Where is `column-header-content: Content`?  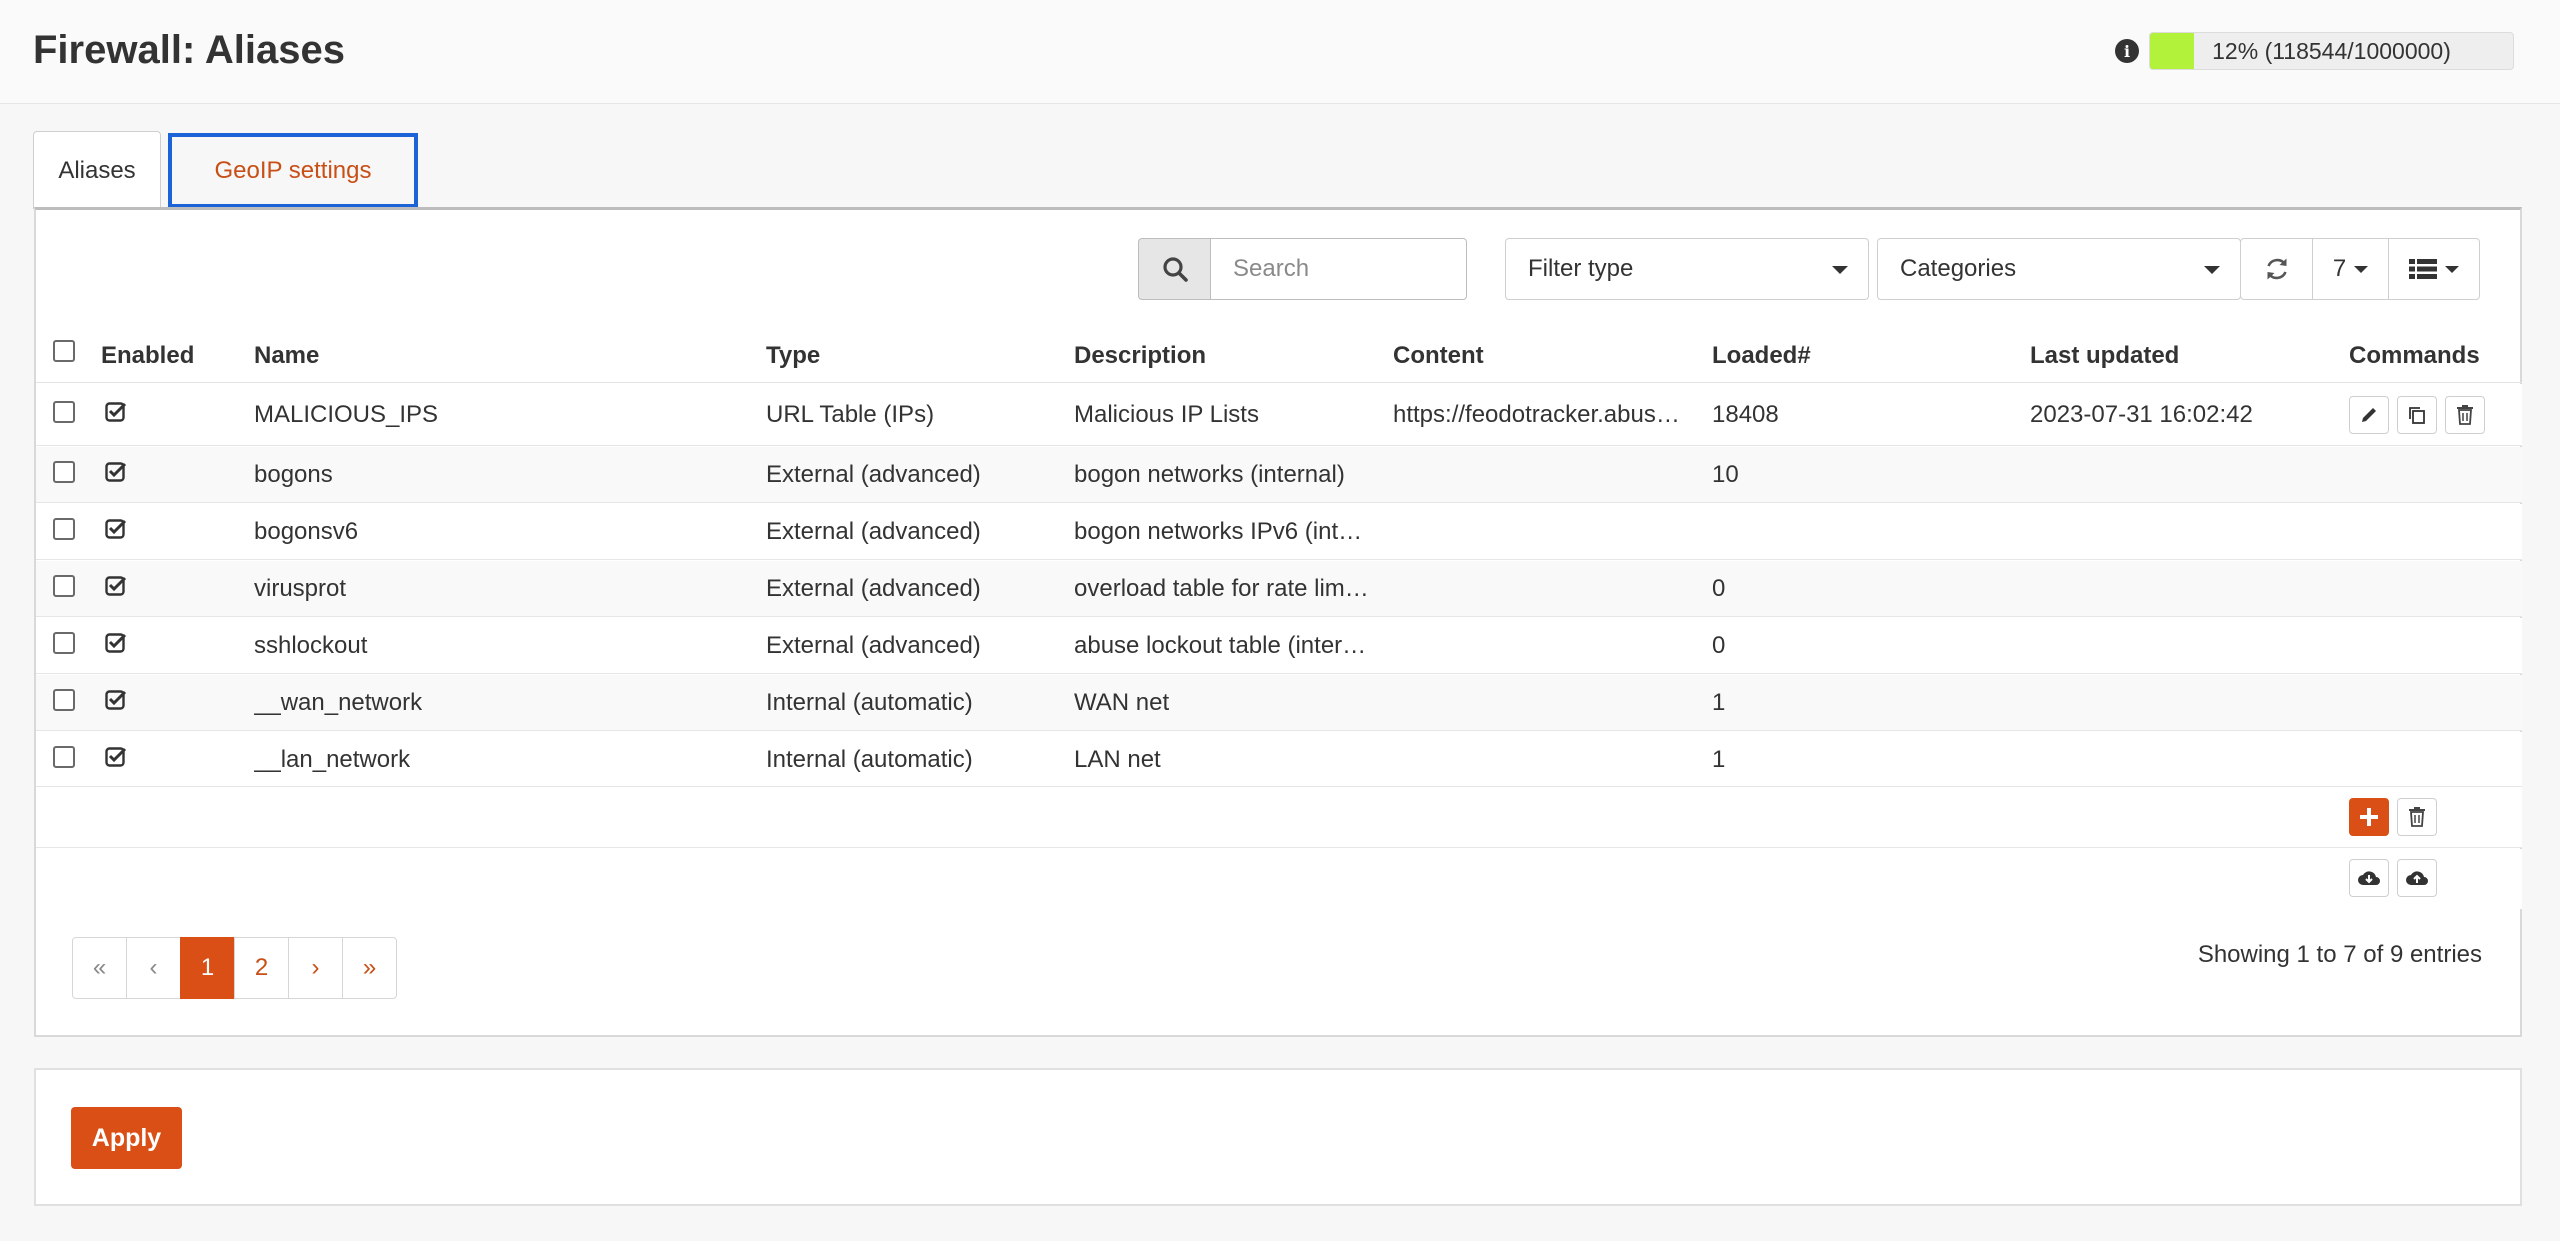
column-header-content: Content is located at coordinates (1438, 356).